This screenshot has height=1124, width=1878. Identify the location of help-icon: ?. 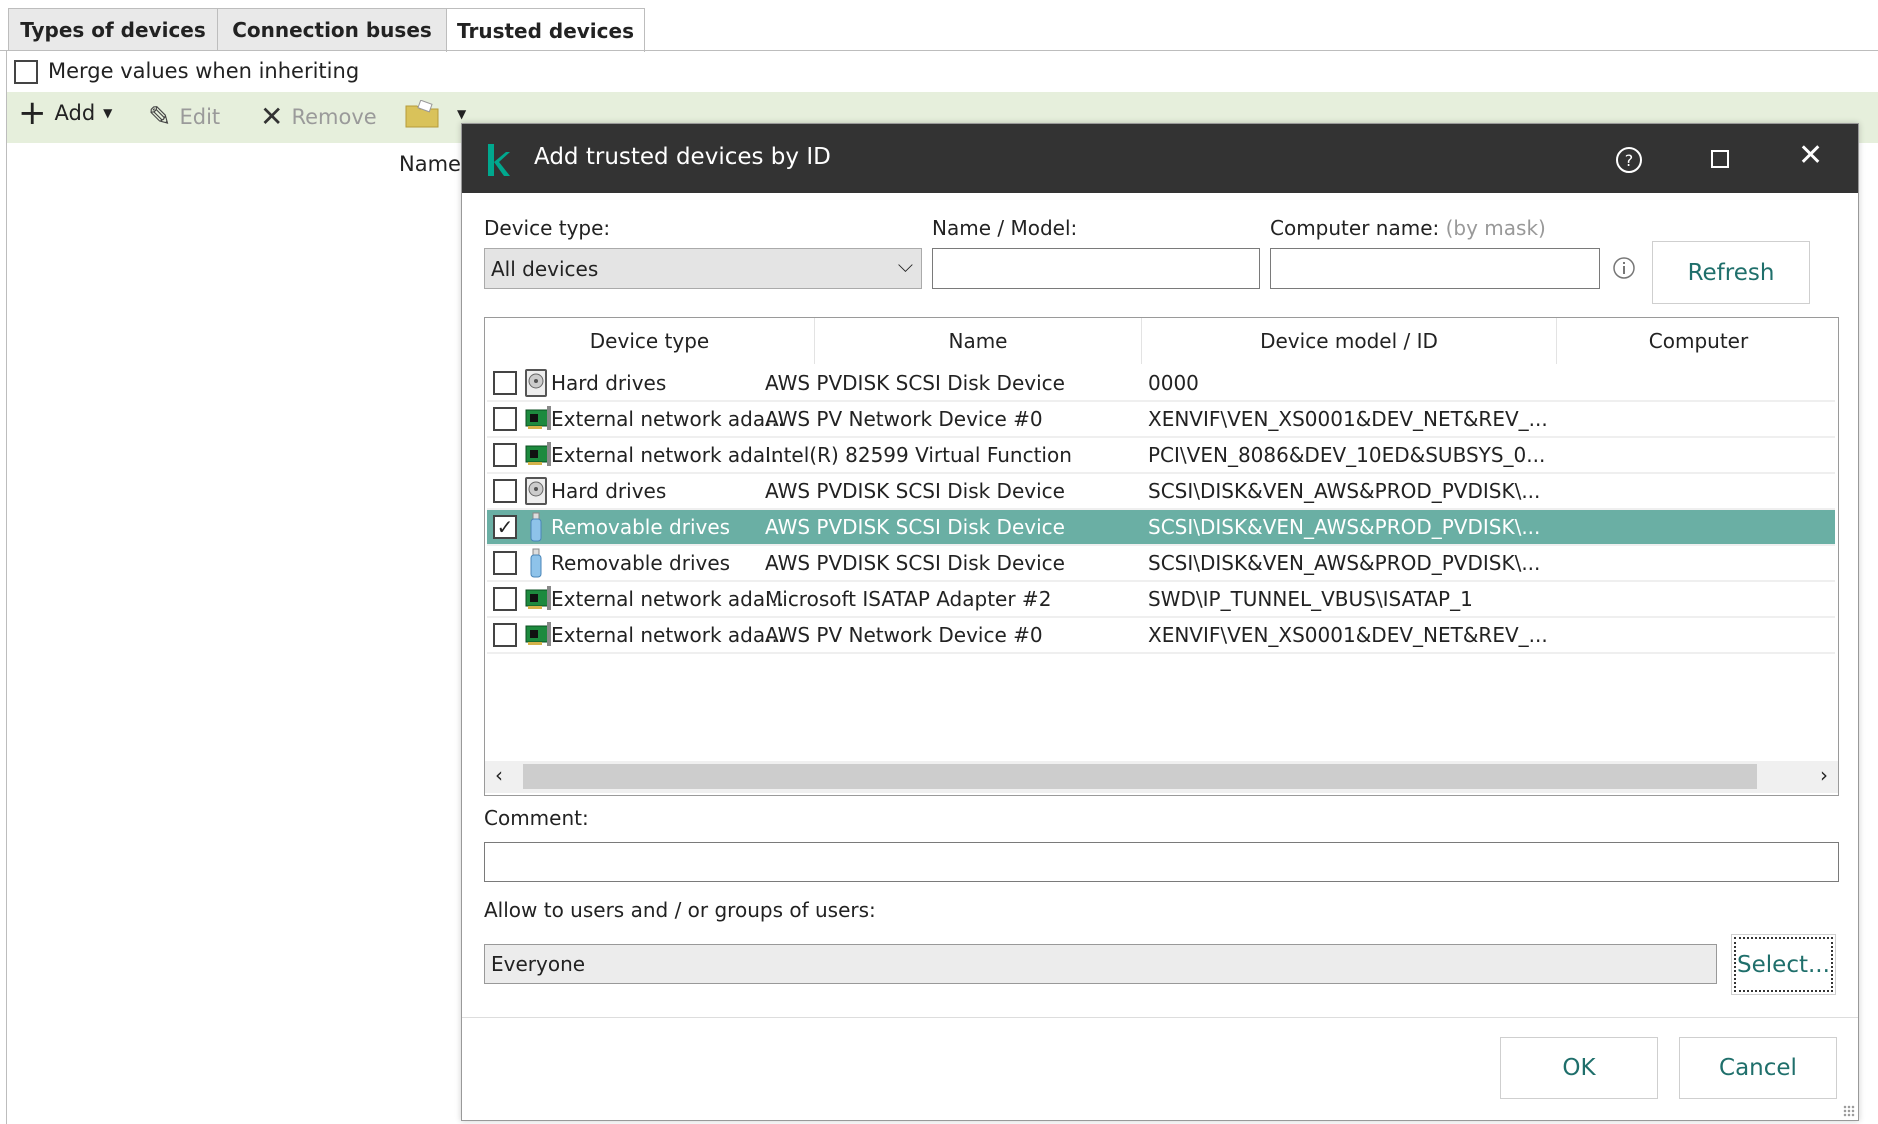
(1629, 160).